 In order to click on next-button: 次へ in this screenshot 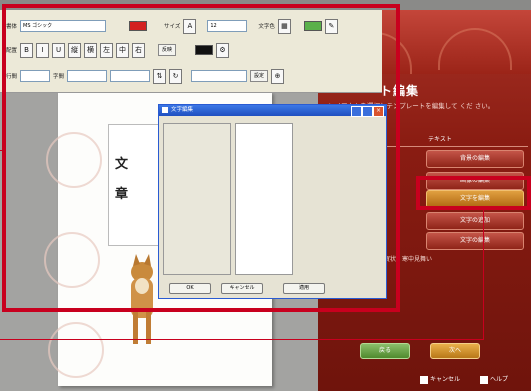, I will do `click(455, 351)`.